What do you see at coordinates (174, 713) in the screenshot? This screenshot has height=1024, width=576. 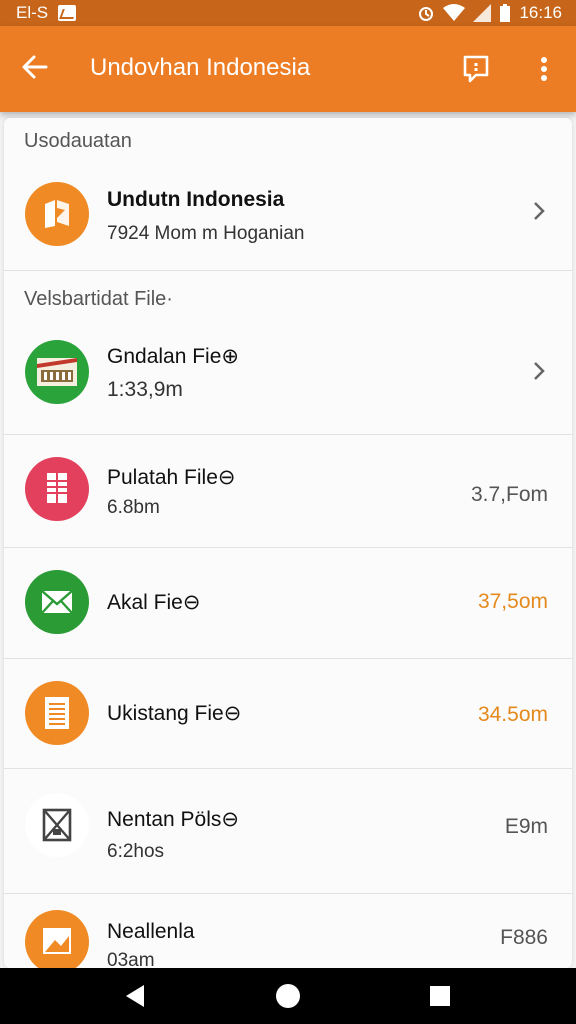 I see `item-name: Ukistang Fie⊖` at bounding box center [174, 713].